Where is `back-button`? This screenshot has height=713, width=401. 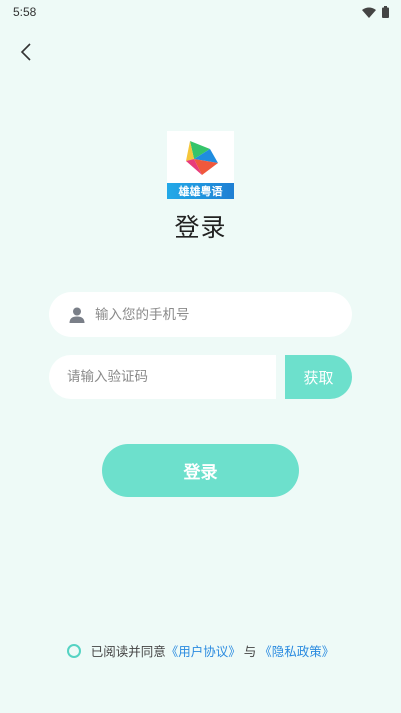 back-button is located at coordinates (26, 54).